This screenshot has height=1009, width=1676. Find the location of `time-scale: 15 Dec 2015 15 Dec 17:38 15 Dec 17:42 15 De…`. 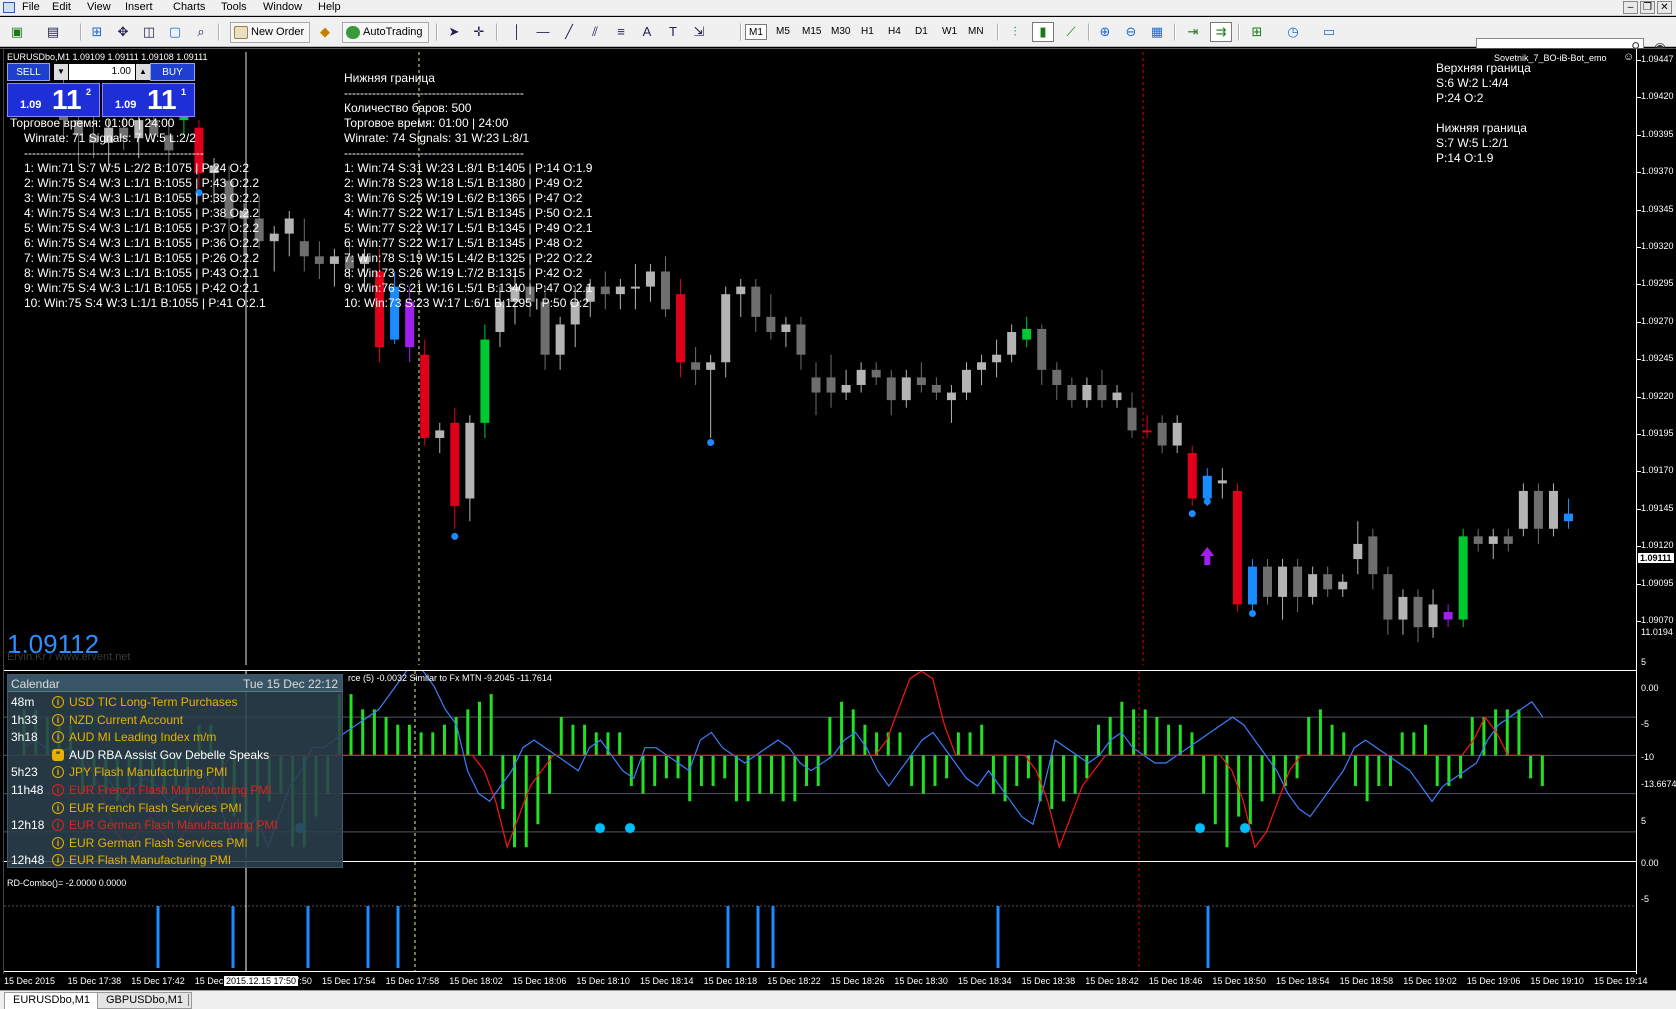

time-scale: 15 Dec 2015 15 Dec 17:38 15 Dec 17:42 15 De… is located at coordinates (826, 980).